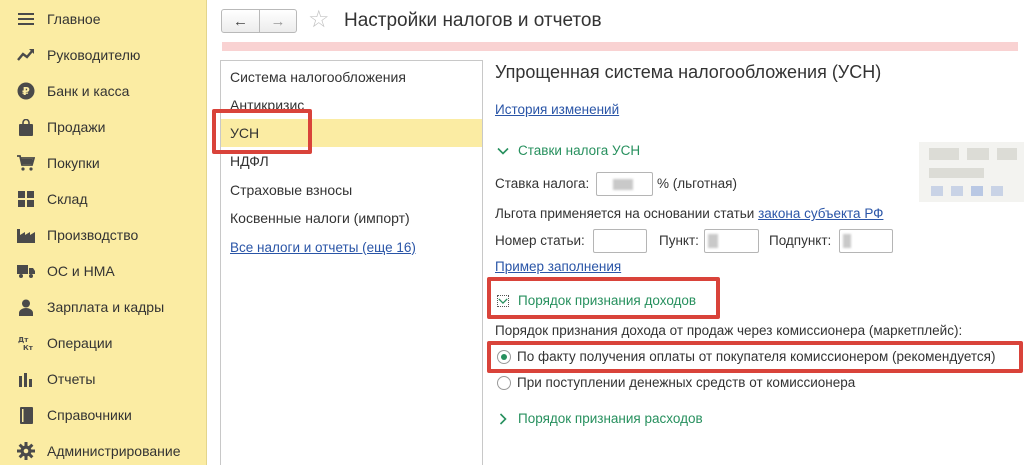 This screenshot has width=1024, height=465. I want to click on sidebar-item-label: Операции, so click(80, 343).